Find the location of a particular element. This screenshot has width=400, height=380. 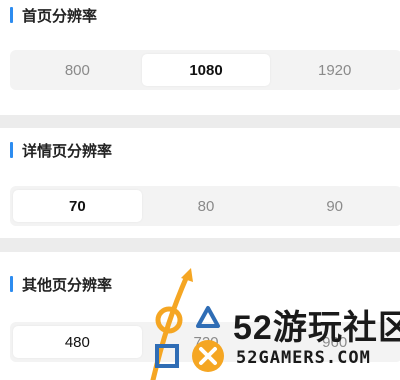

section-title-text: 详情页分辨率 is located at coordinates (67, 151).